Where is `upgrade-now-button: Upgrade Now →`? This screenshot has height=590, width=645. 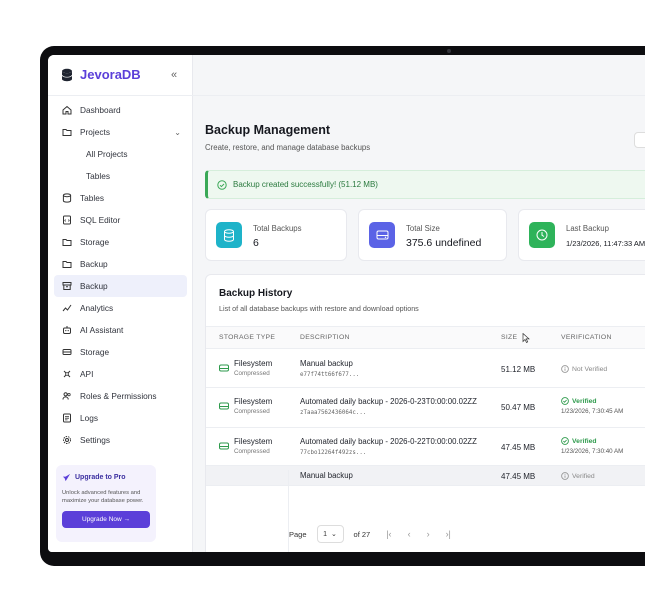
upgrade-now-button: Upgrade Now → is located at coordinates (106, 519).